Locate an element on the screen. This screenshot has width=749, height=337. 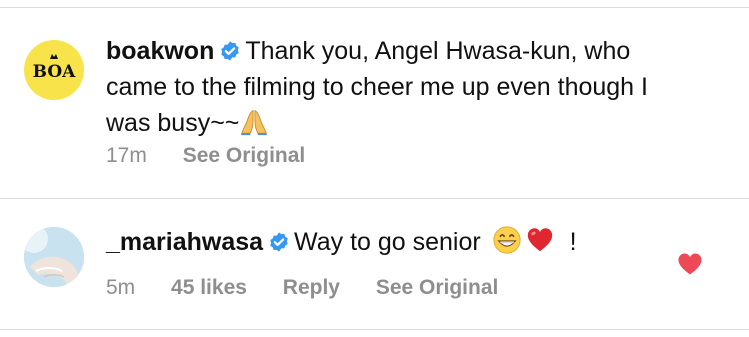
comment-username: _mariahwasa is located at coordinates (184, 242).